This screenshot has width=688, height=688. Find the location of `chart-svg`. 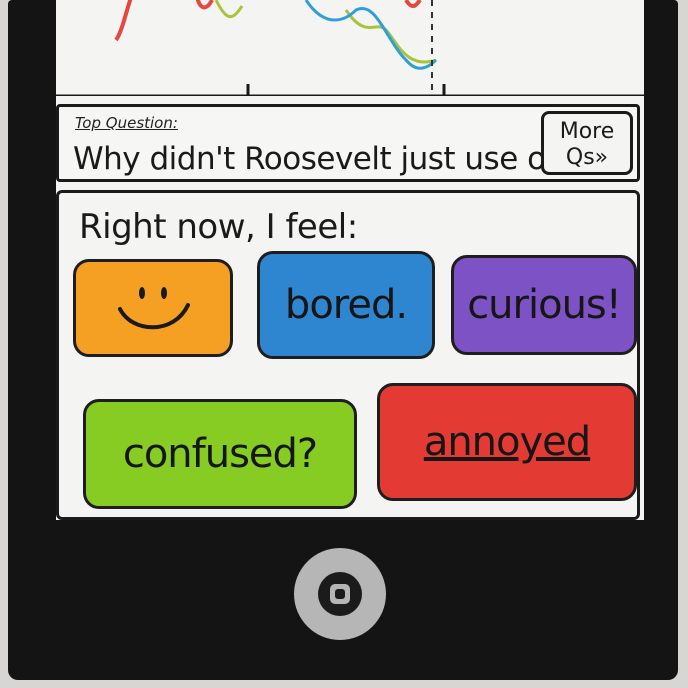

chart-svg is located at coordinates (350, 48).